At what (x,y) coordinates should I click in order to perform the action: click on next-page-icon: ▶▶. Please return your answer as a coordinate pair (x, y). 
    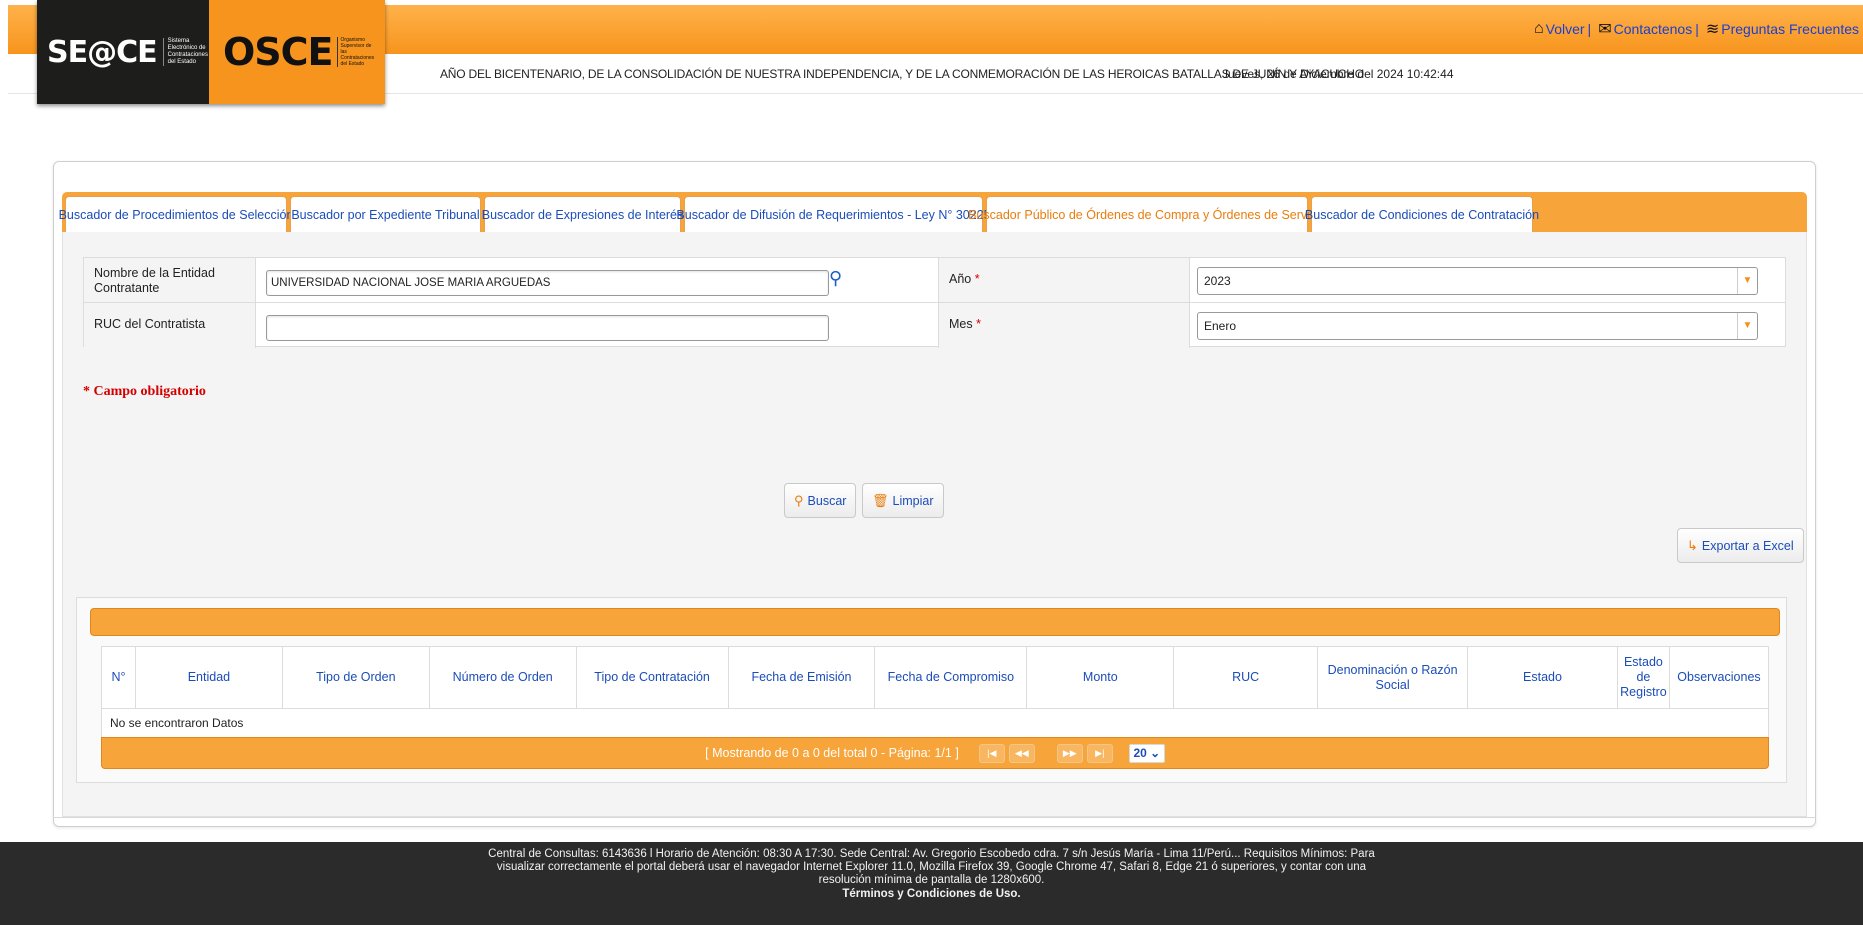
    Looking at the image, I should click on (1069, 753).